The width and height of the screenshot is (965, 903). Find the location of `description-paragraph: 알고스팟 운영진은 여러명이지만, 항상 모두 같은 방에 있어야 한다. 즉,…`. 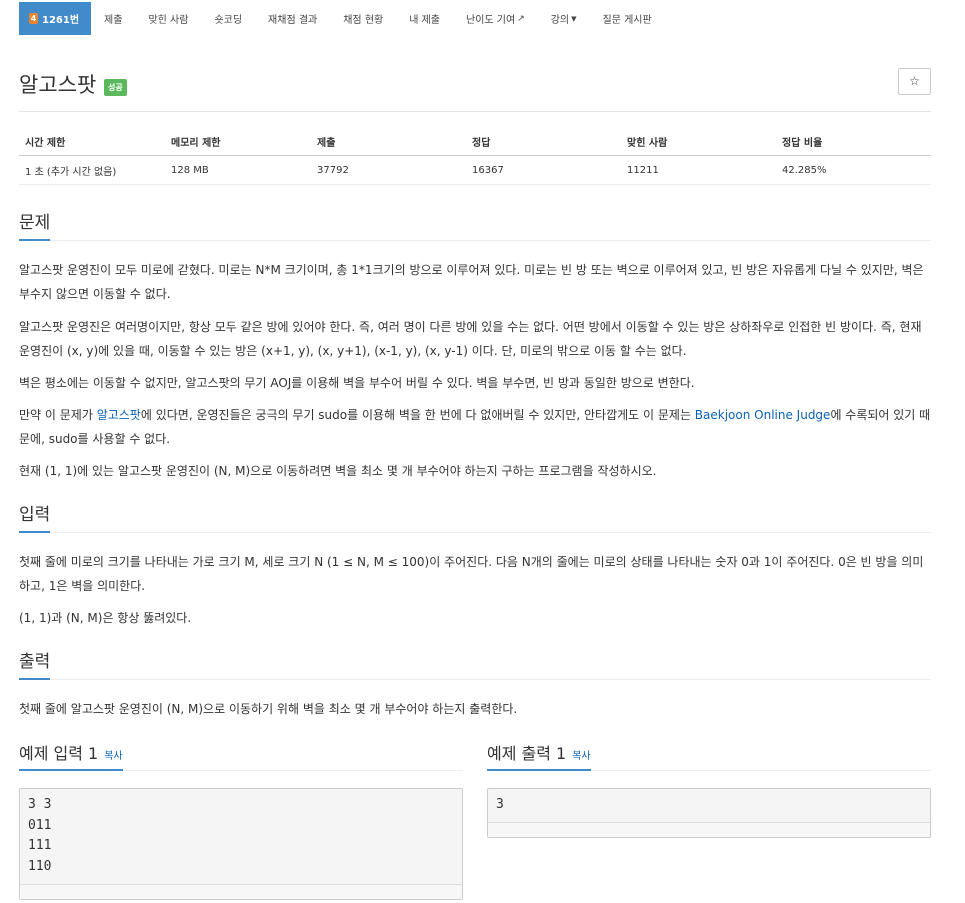

description-paragraph: 알고스팟 운영진은 여러명이지만, 항상 모두 같은 방에 있어야 한다. 즉,… is located at coordinates (470, 339).